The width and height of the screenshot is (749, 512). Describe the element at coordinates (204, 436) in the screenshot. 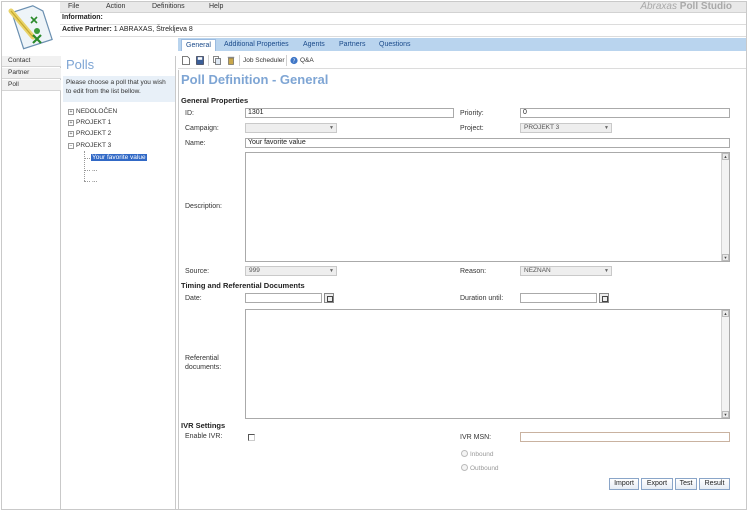

I see `enable-ivr-label: Enable IVR:` at that location.